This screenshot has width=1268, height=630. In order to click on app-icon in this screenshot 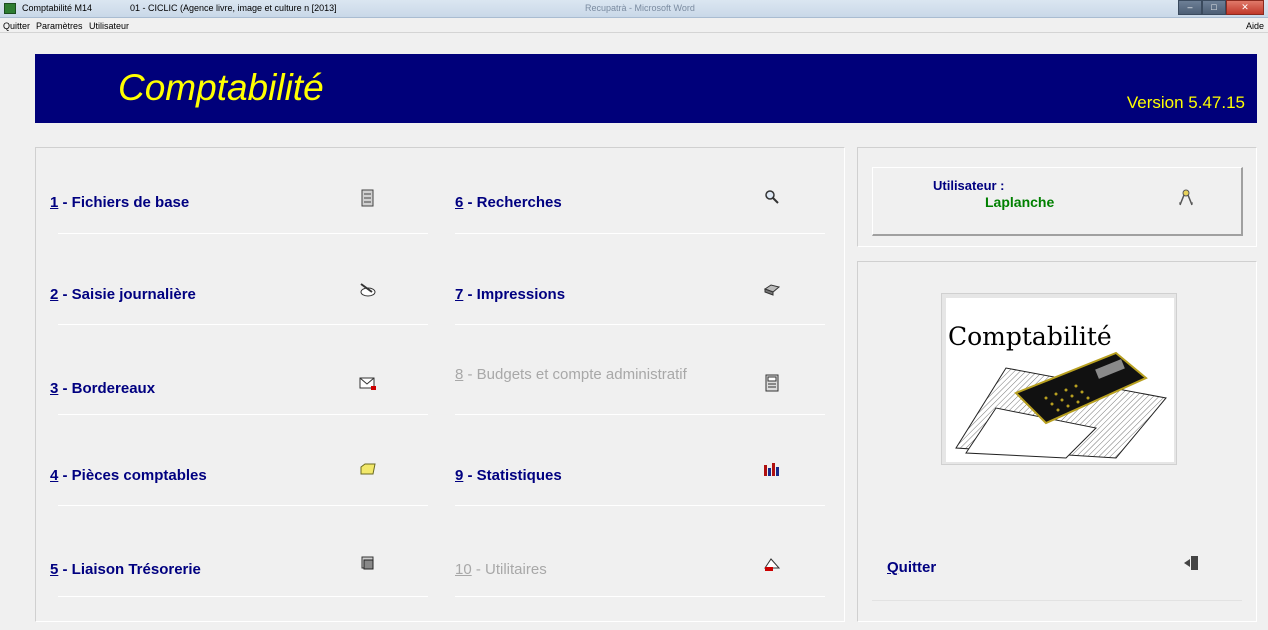, I will do `click(10, 8)`.